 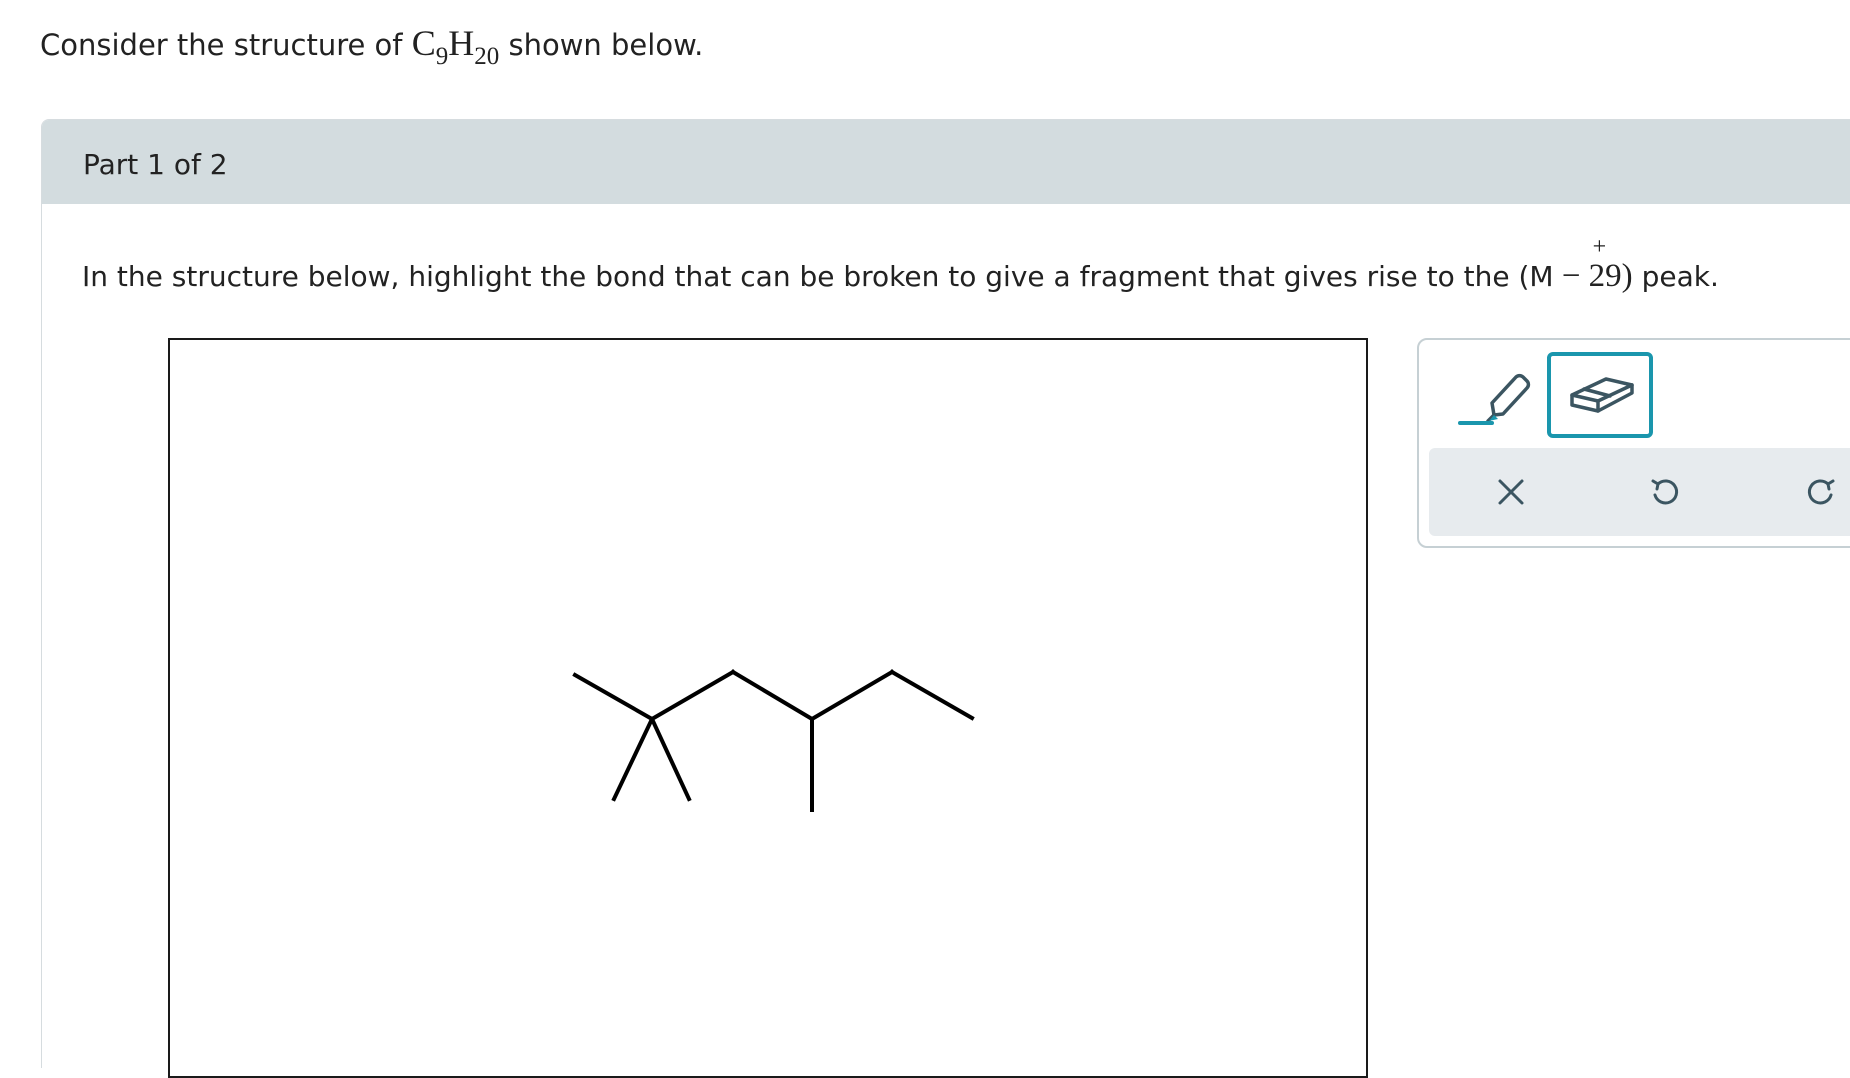 I want to click on carbon-count: 9, so click(x=442, y=56).